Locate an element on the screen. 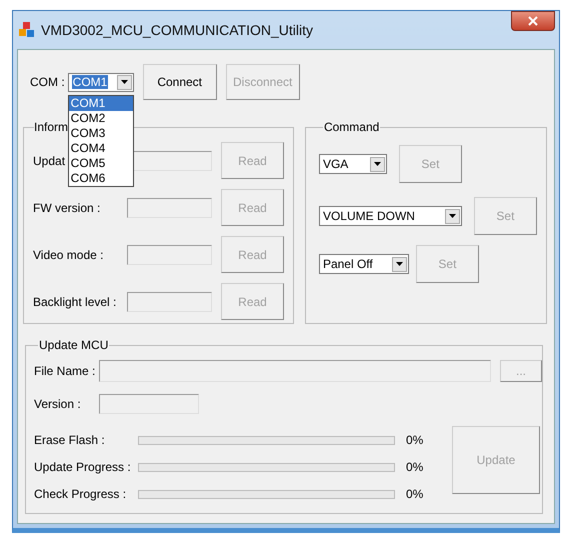  progress-label: Erase Flash : is located at coordinates (70, 440).